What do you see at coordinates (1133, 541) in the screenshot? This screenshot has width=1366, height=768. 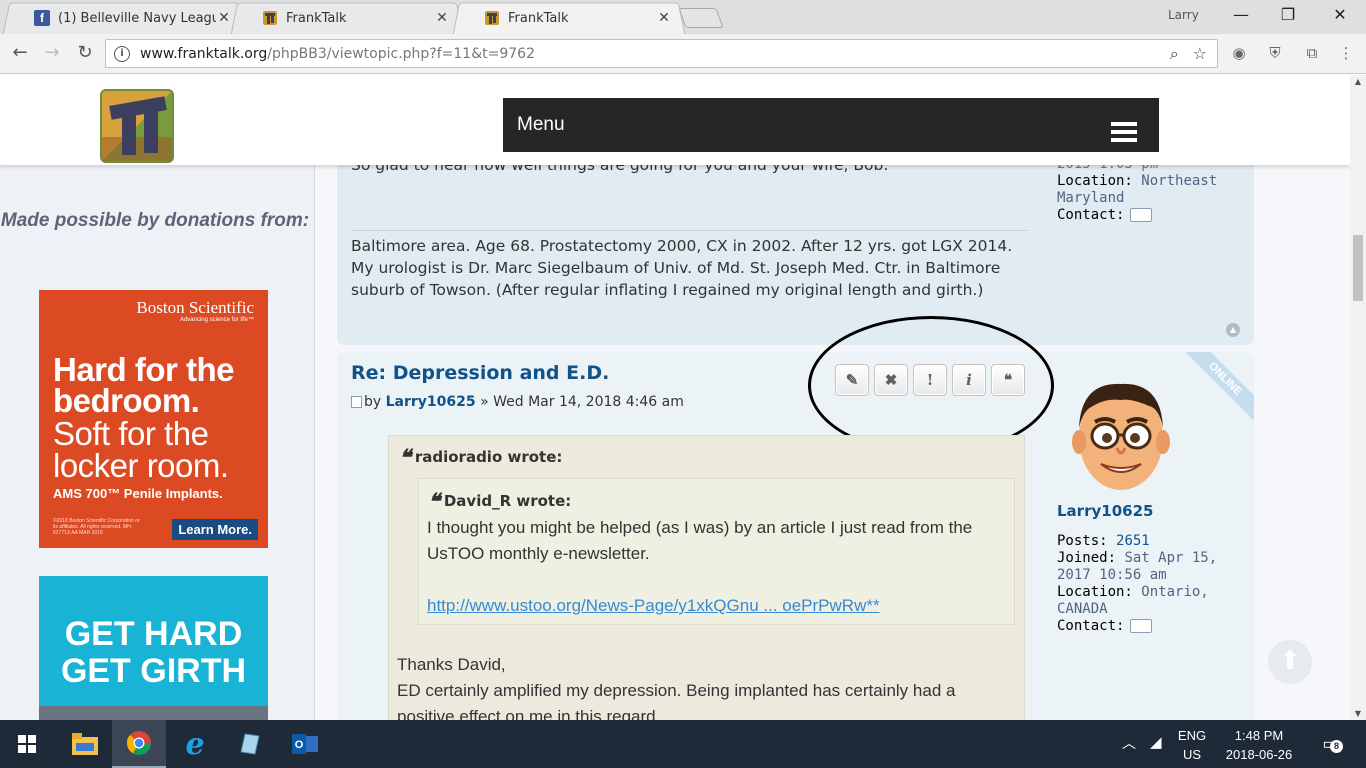 I see `profile-posts: 2651` at bounding box center [1133, 541].